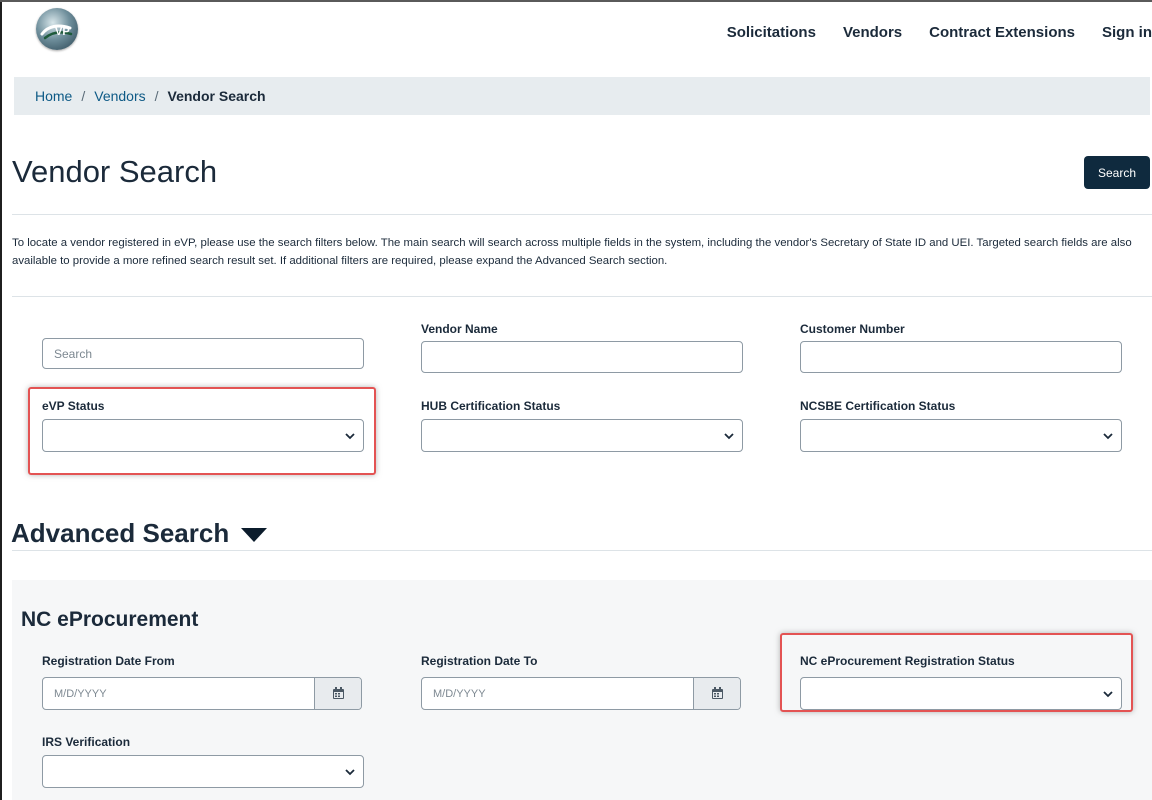 The height and width of the screenshot is (800, 1152). What do you see at coordinates (53, 96) in the screenshot?
I see `breadcrumb-home: Home` at bounding box center [53, 96].